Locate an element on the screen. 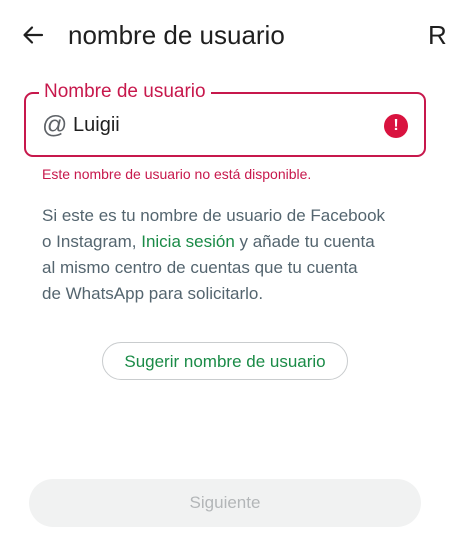 The image size is (450, 541). exclamation-circle-icon: ! is located at coordinates (396, 126).